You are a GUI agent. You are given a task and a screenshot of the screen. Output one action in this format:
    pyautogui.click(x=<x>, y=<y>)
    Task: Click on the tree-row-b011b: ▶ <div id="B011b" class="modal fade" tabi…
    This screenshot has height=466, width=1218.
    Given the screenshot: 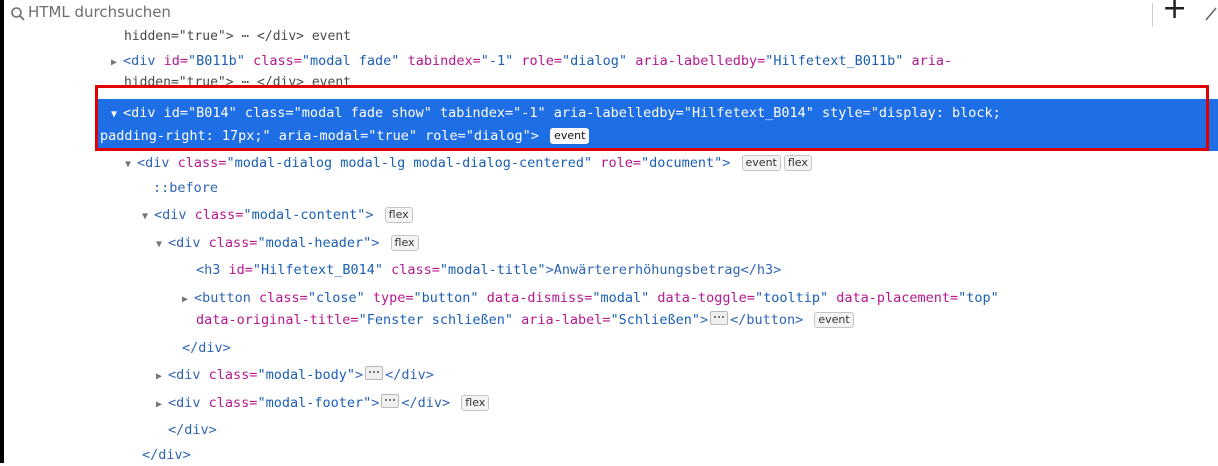 What is the action you would take?
    pyautogui.click(x=531, y=61)
    